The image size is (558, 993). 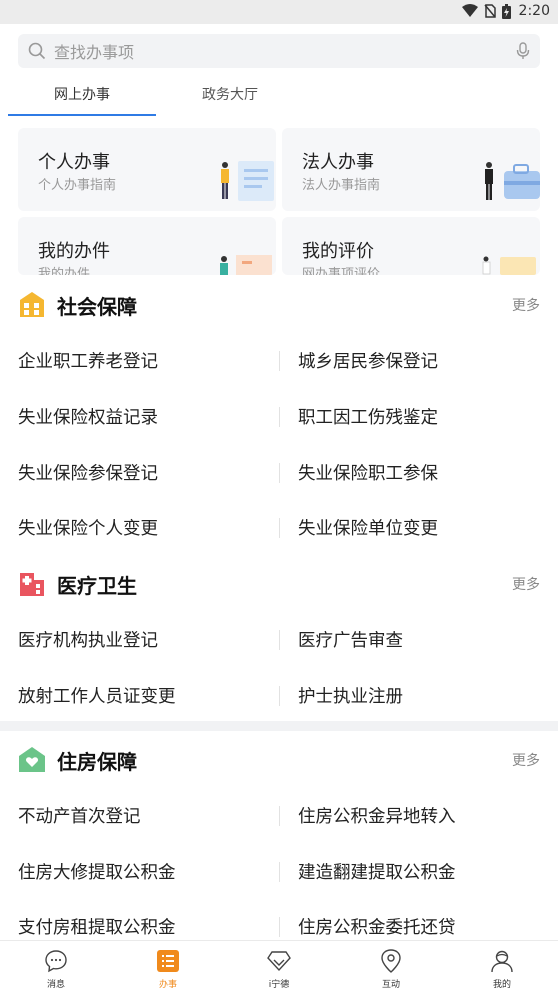 I want to click on card-my-reviews: 我的评价 网办事项评价, so click(x=411, y=246).